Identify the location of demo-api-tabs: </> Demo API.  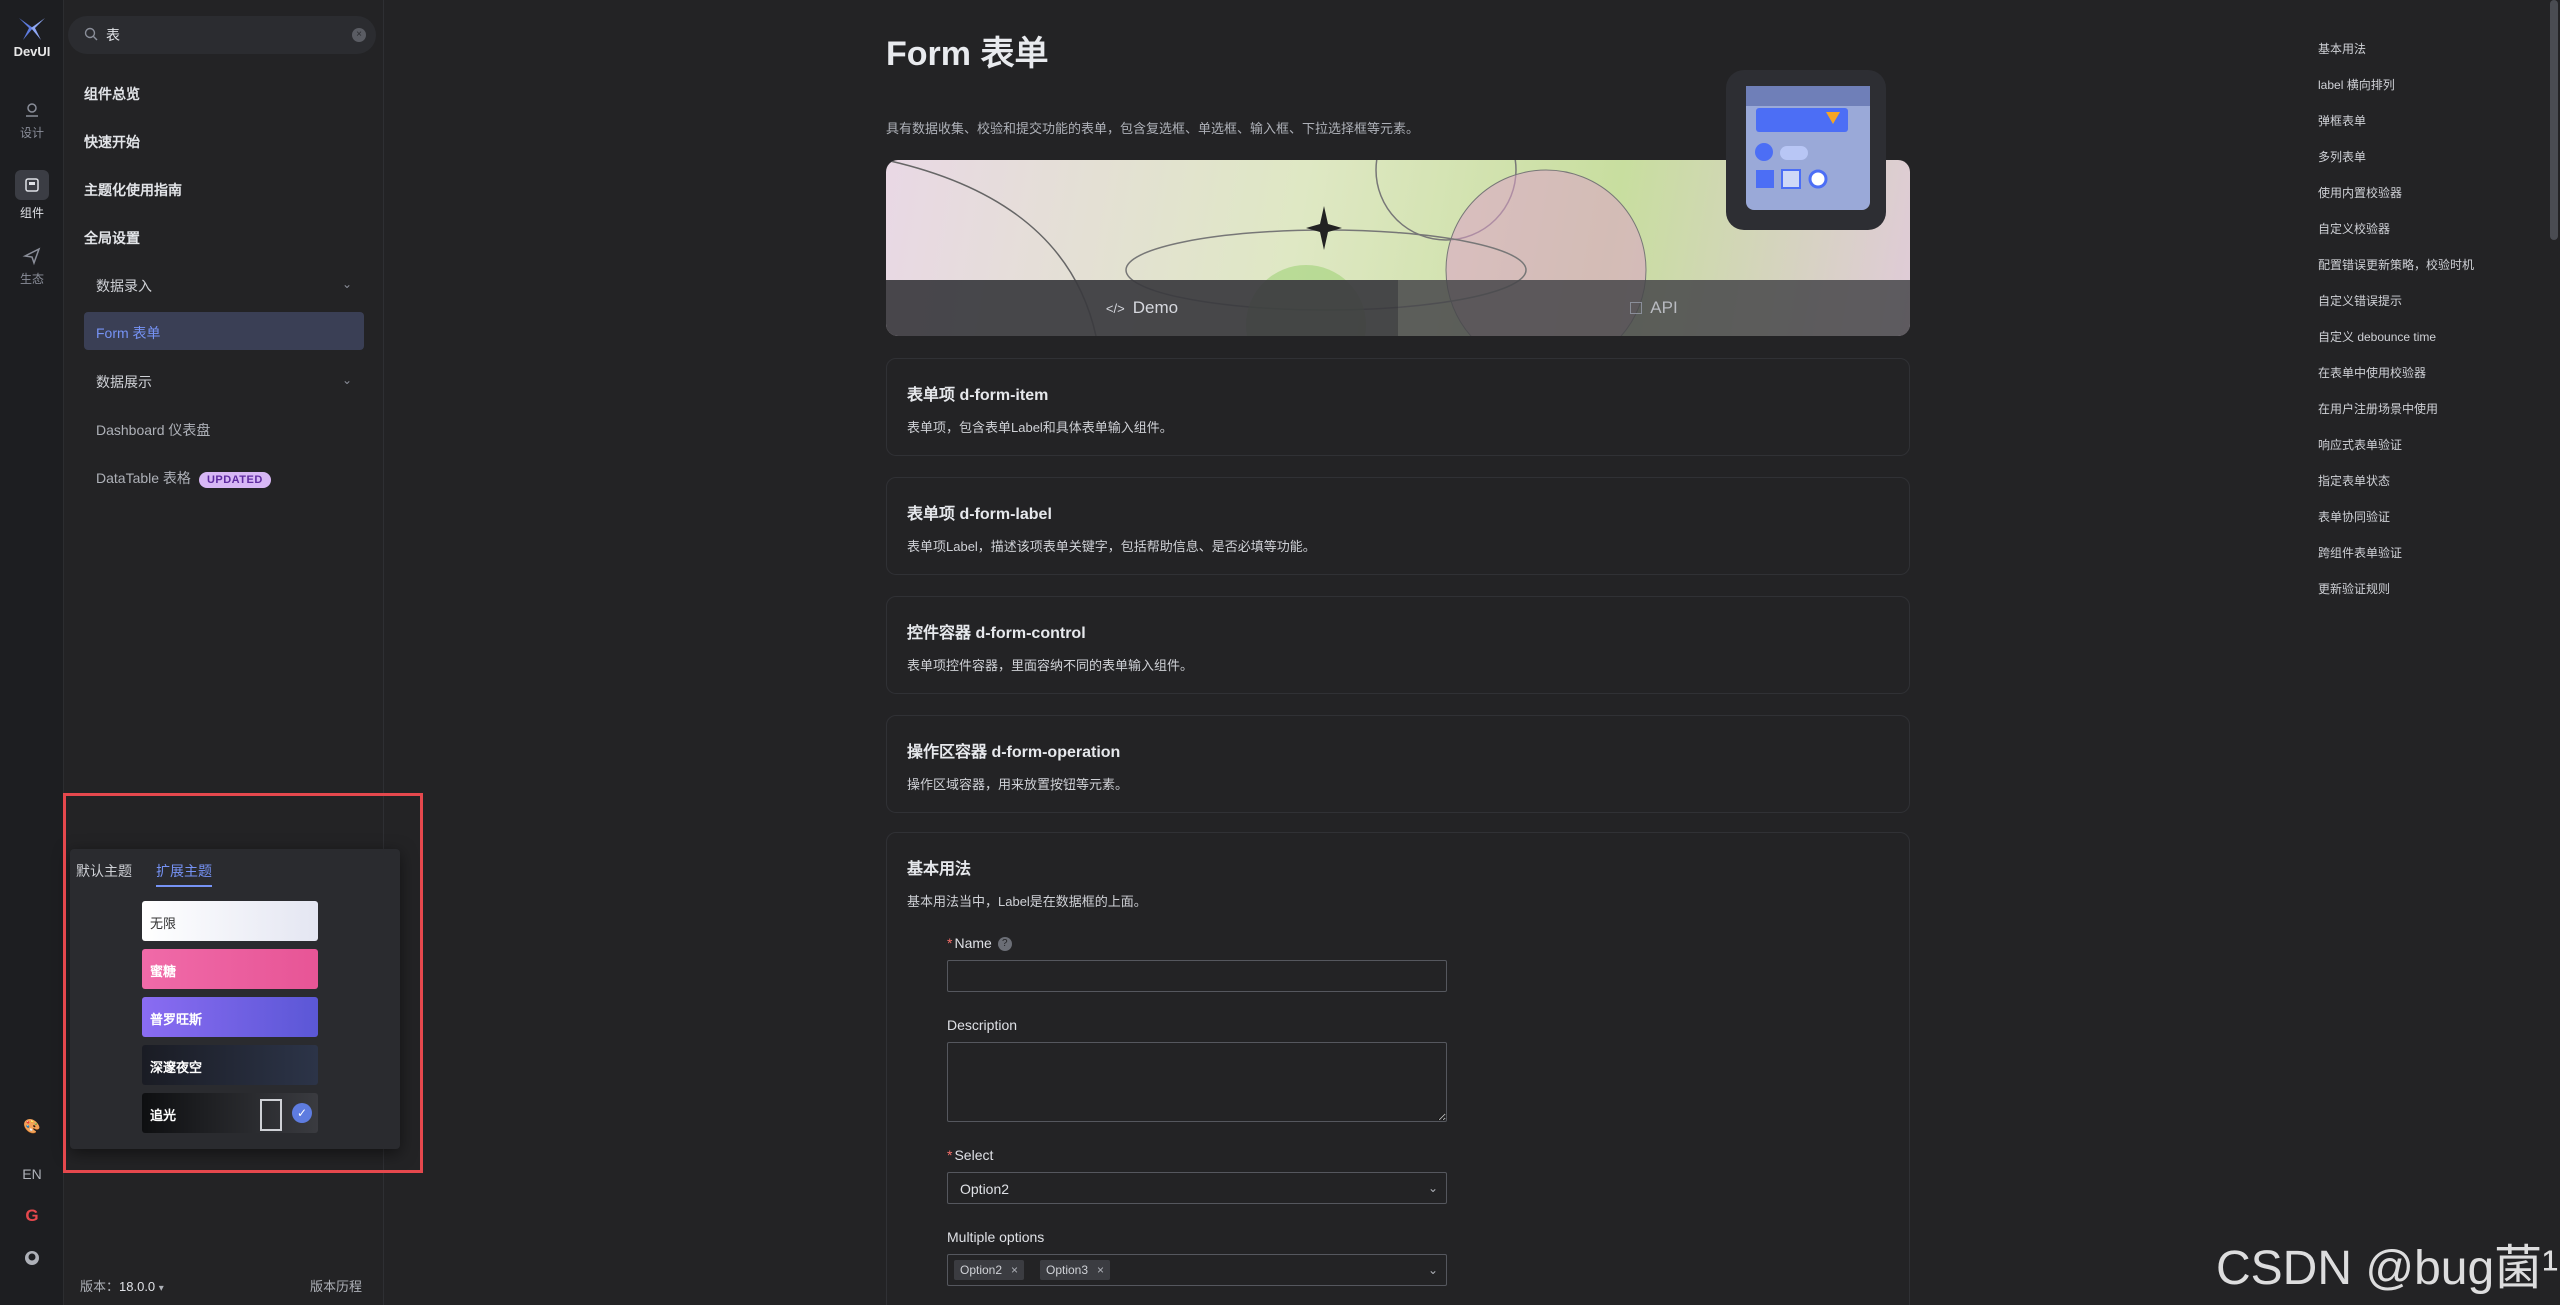
(1398, 308).